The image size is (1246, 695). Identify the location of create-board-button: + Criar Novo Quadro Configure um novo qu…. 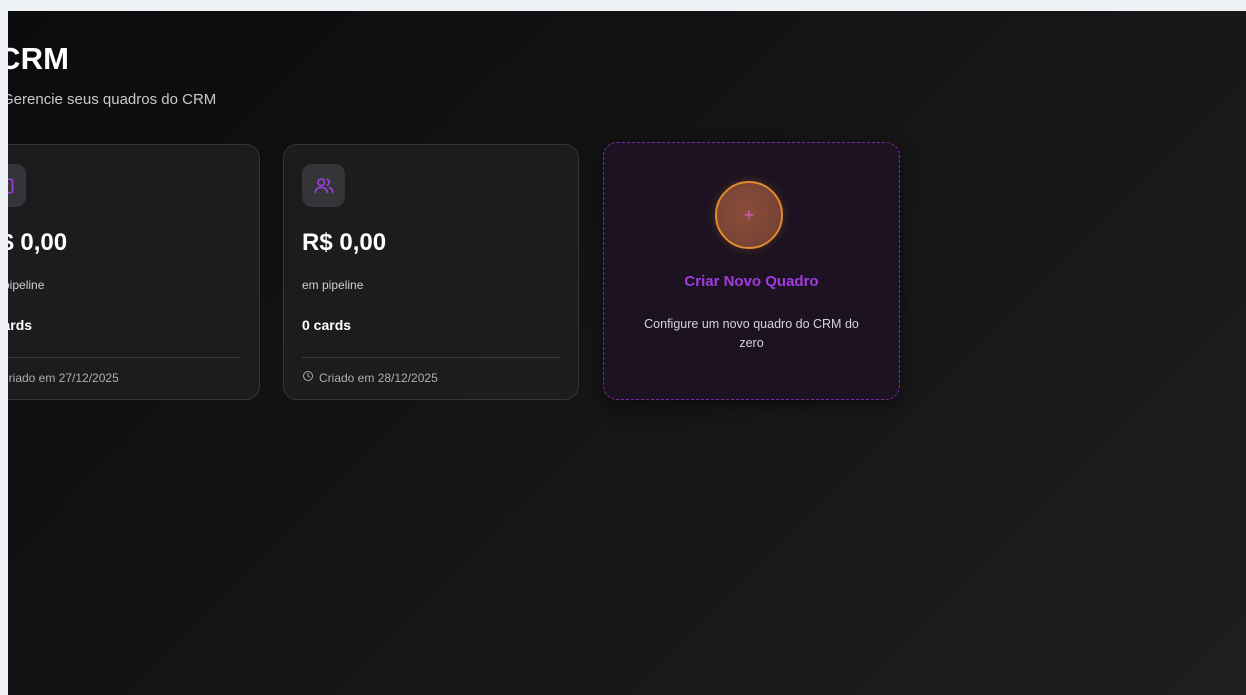
(751, 271).